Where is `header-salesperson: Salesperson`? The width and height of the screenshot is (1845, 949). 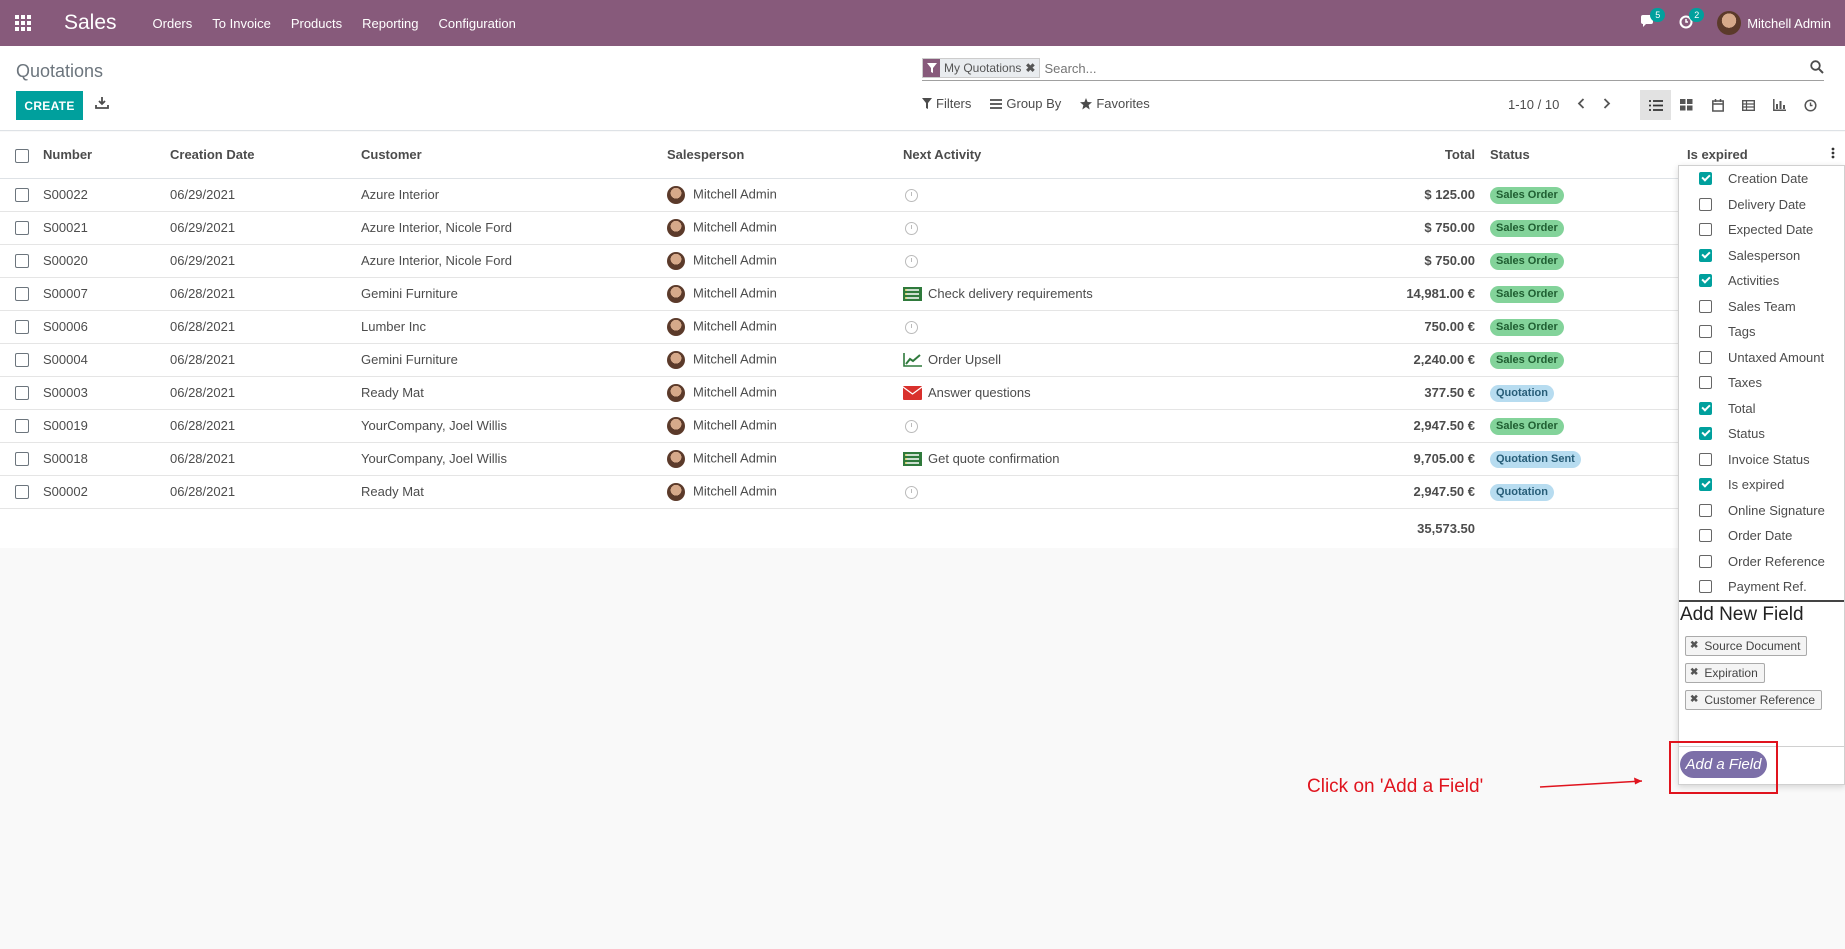 header-salesperson: Salesperson is located at coordinates (785, 155).